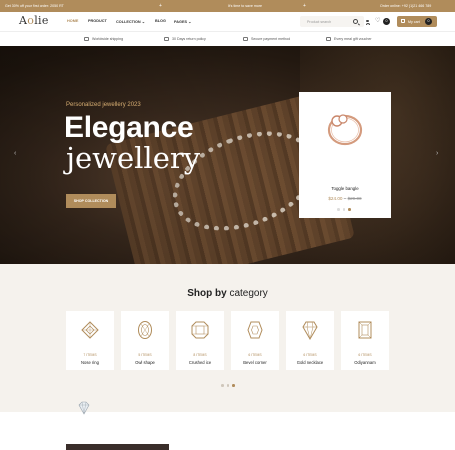 This screenshot has height=450, width=455. What do you see at coordinates (166, 39) in the screenshot?
I see `return-icon` at bounding box center [166, 39].